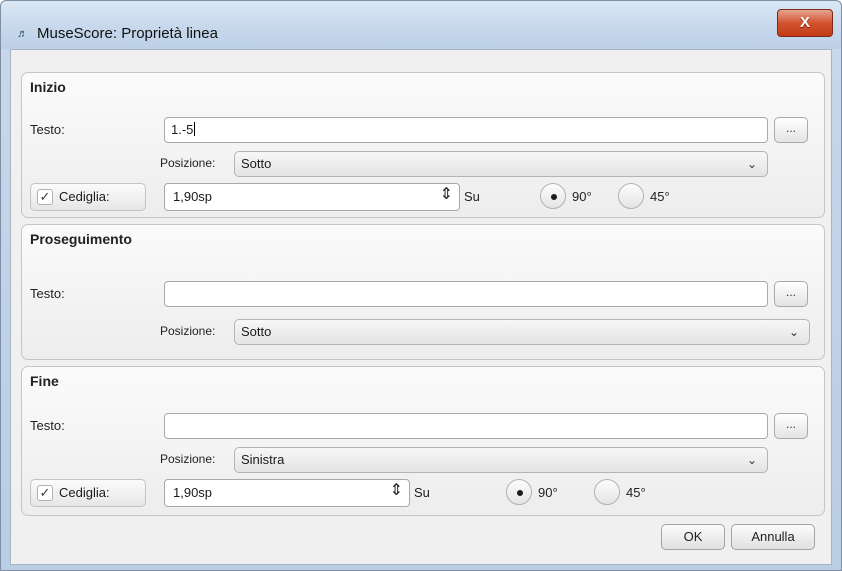  What do you see at coordinates (773, 537) in the screenshot?
I see `cancel-button: Annulla` at bounding box center [773, 537].